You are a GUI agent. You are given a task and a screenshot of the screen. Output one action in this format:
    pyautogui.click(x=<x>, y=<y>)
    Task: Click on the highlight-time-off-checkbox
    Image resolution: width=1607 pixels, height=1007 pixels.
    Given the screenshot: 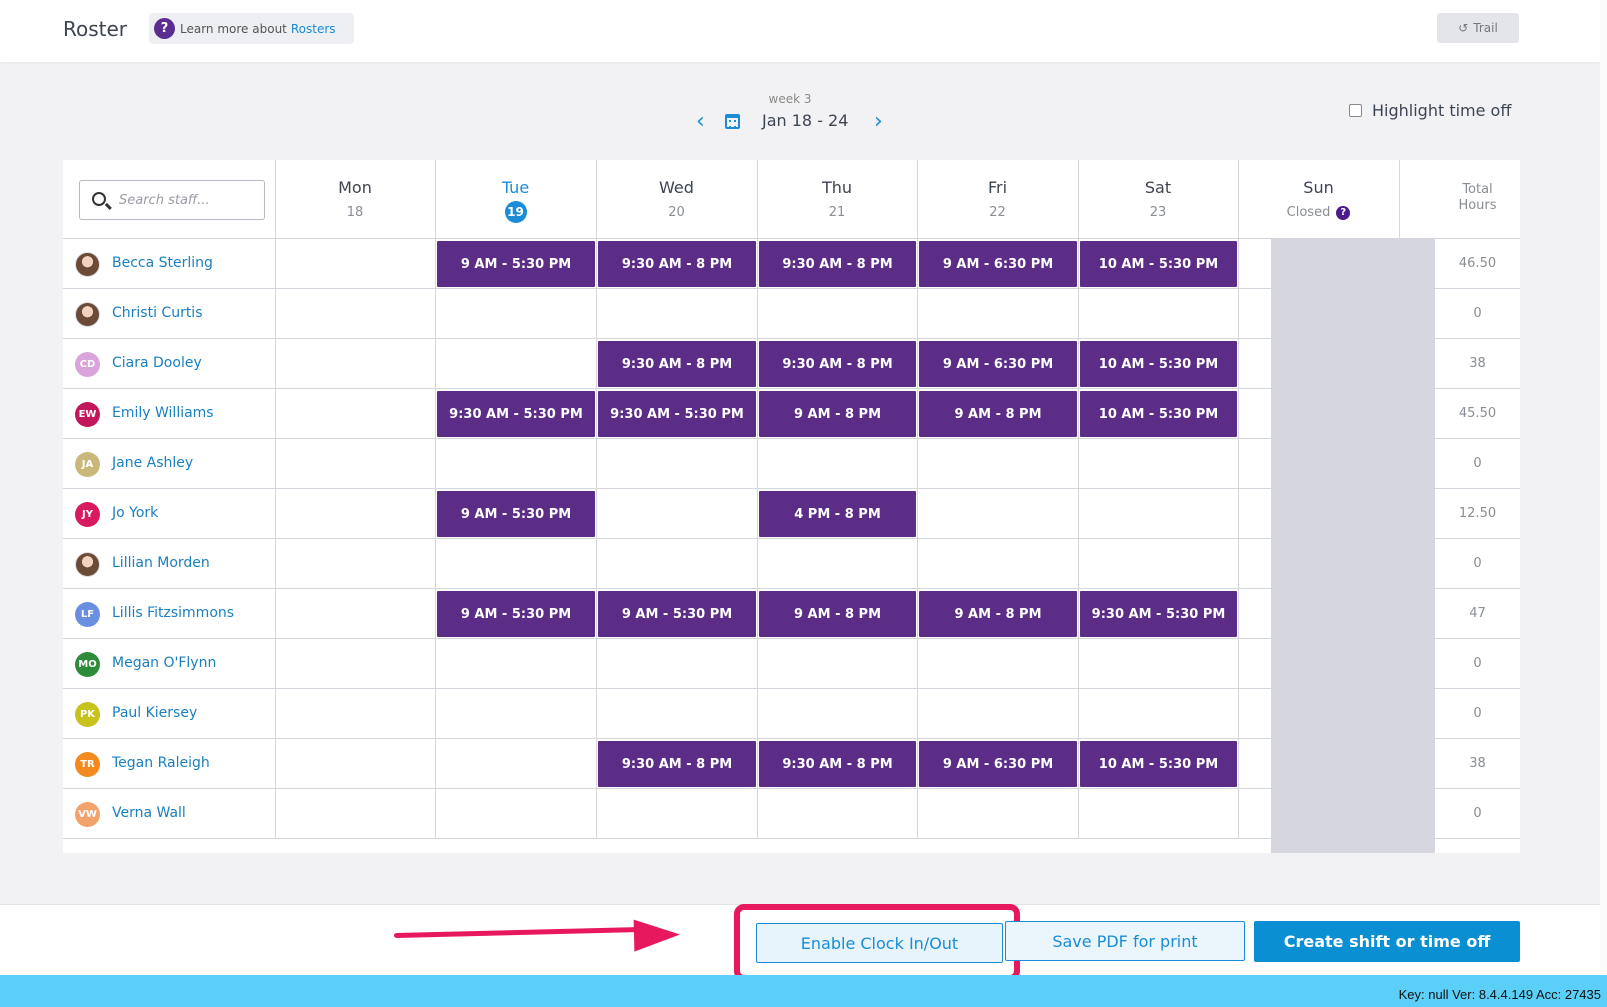 What is the action you would take?
    pyautogui.click(x=1355, y=110)
    